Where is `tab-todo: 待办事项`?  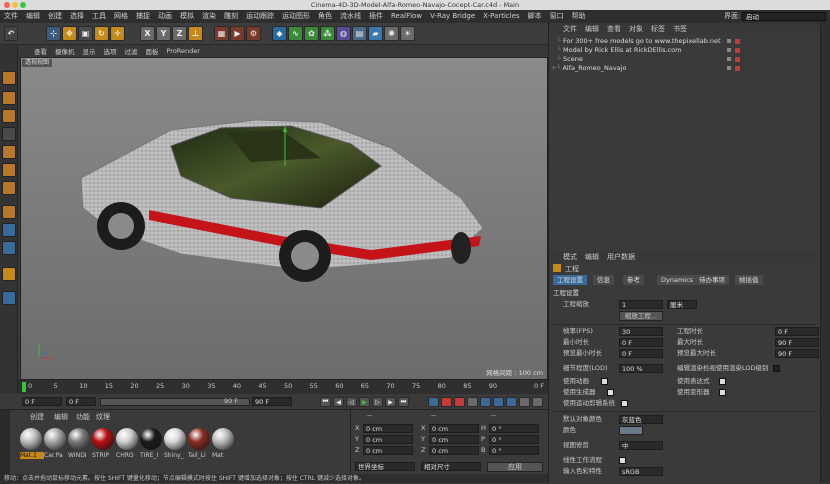
tab-todo: 待办事项 is located at coordinates (712, 280).